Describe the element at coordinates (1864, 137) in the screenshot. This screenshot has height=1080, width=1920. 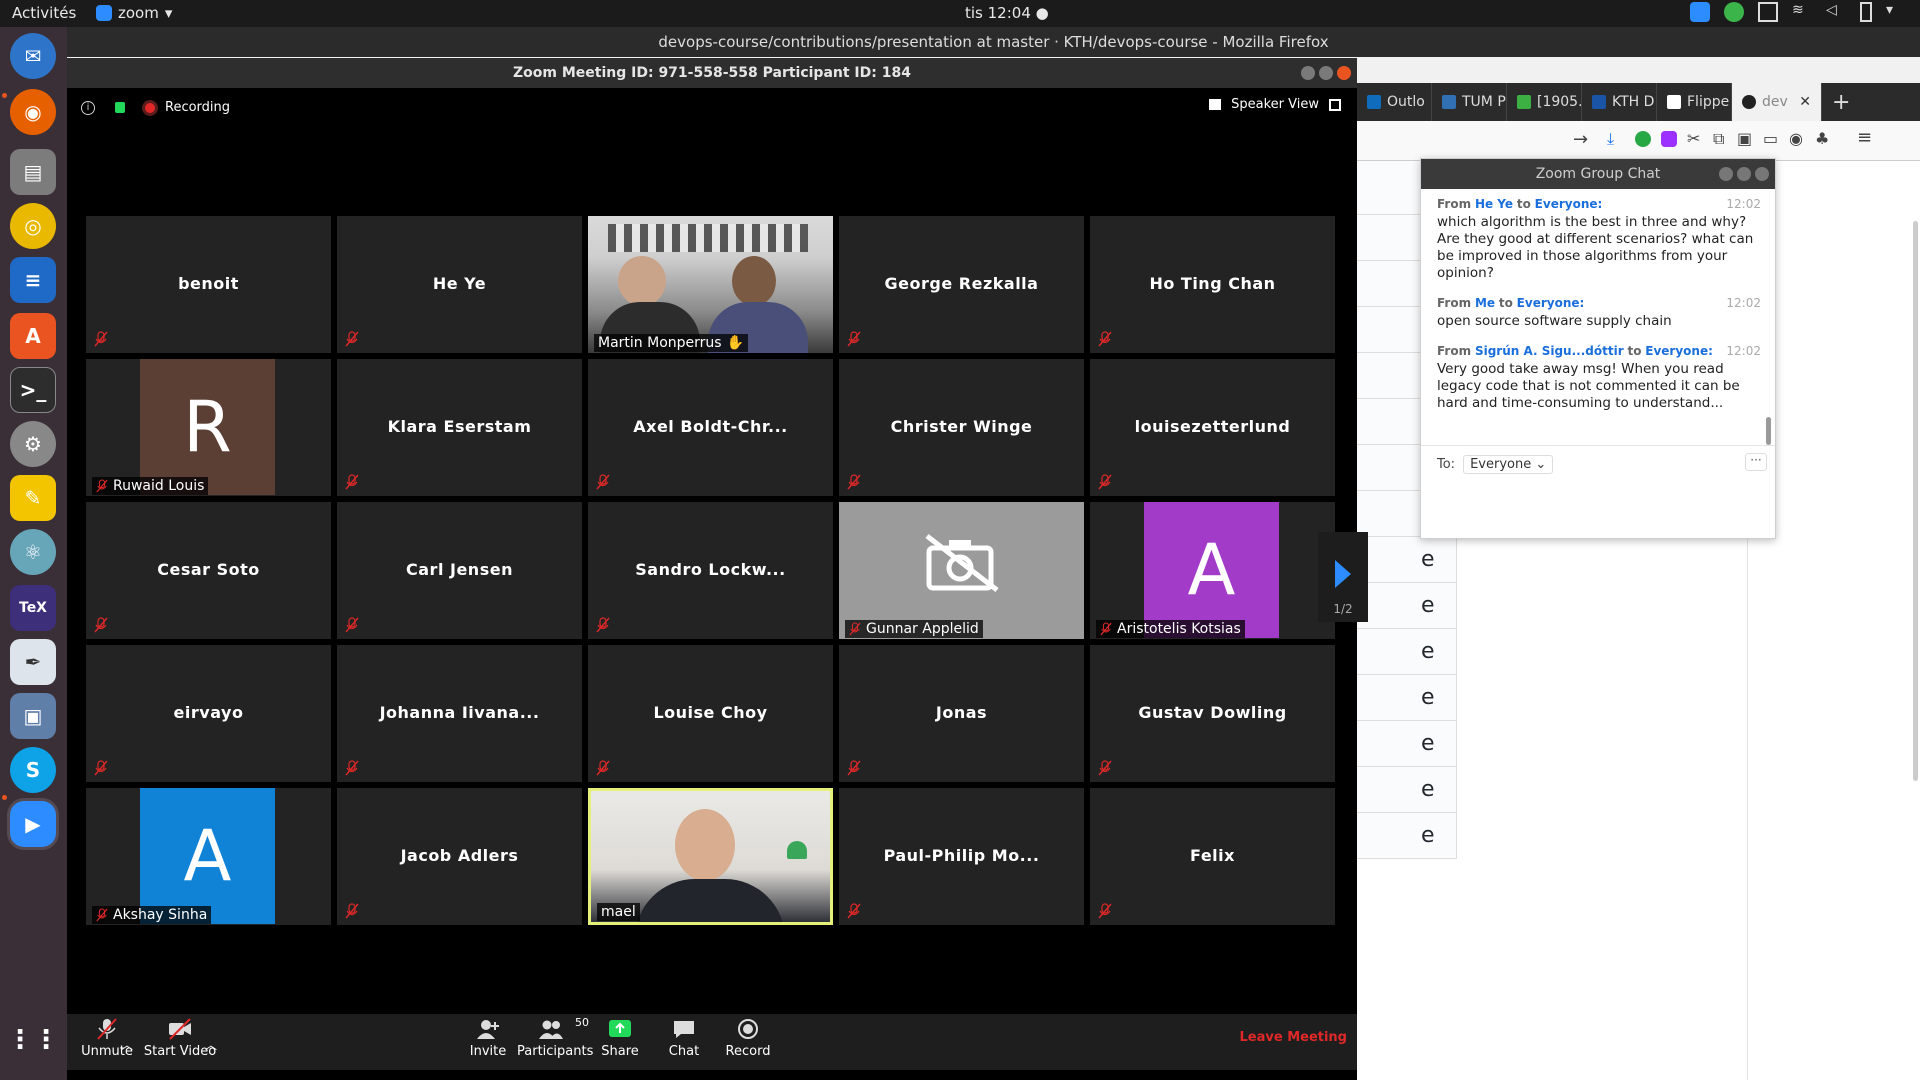
I see `menu-icon: ≡` at that location.